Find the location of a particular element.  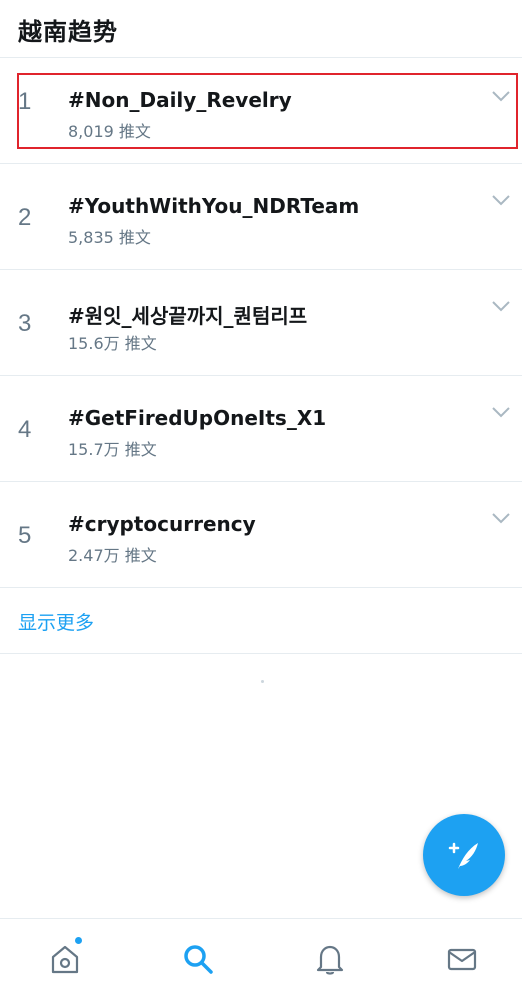

page-title: 越南趋势 is located at coordinates (68, 32).